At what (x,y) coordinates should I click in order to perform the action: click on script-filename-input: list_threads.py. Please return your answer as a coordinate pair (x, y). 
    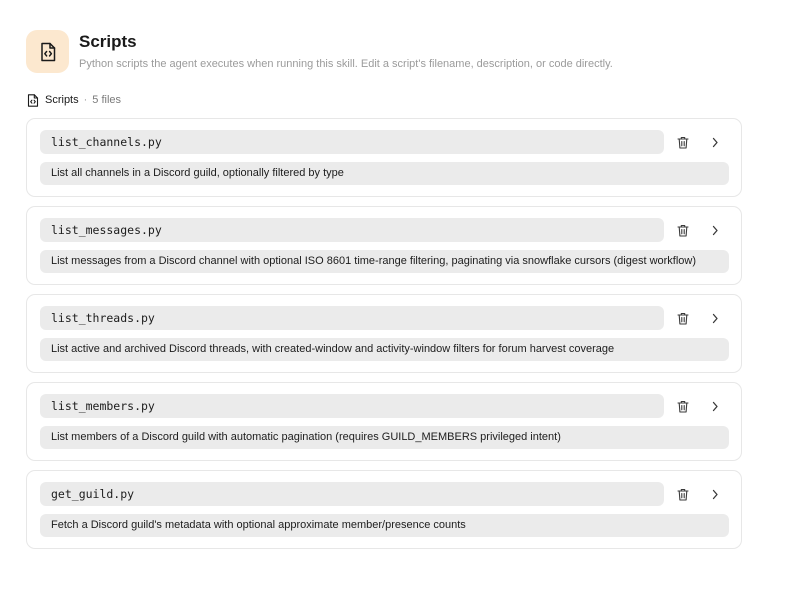
    Looking at the image, I should click on (352, 318).